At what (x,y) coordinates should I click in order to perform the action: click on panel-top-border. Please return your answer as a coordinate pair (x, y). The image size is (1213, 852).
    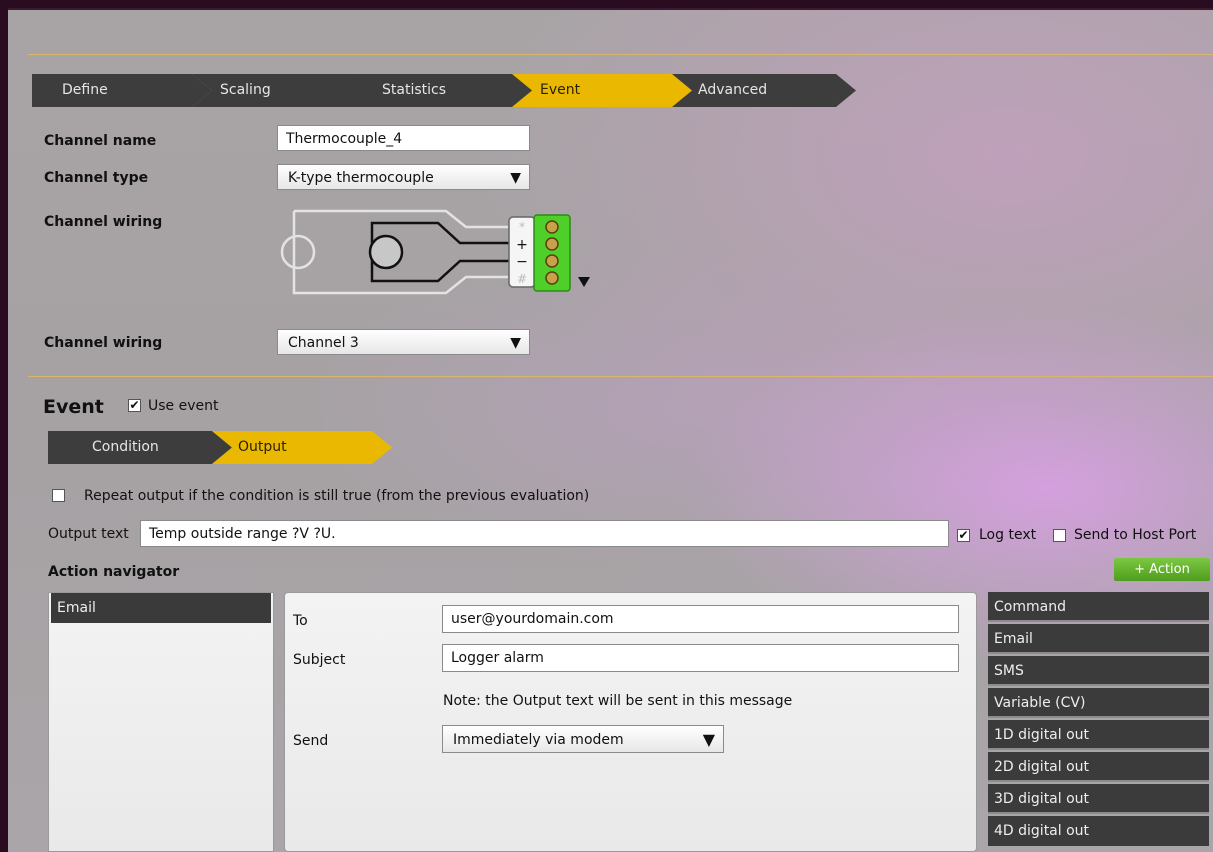
    Looking at the image, I should click on (610, 9).